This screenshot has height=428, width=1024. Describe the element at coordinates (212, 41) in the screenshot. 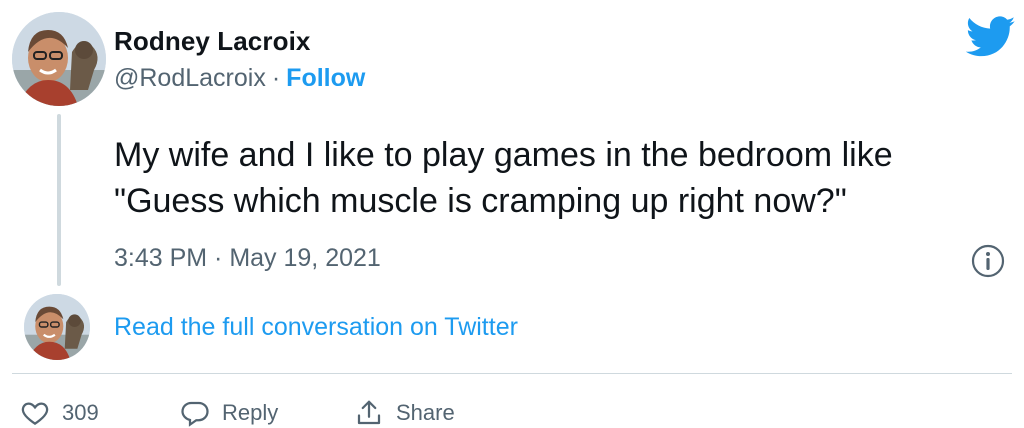

I see `author-name: Rodney Lacroix` at that location.